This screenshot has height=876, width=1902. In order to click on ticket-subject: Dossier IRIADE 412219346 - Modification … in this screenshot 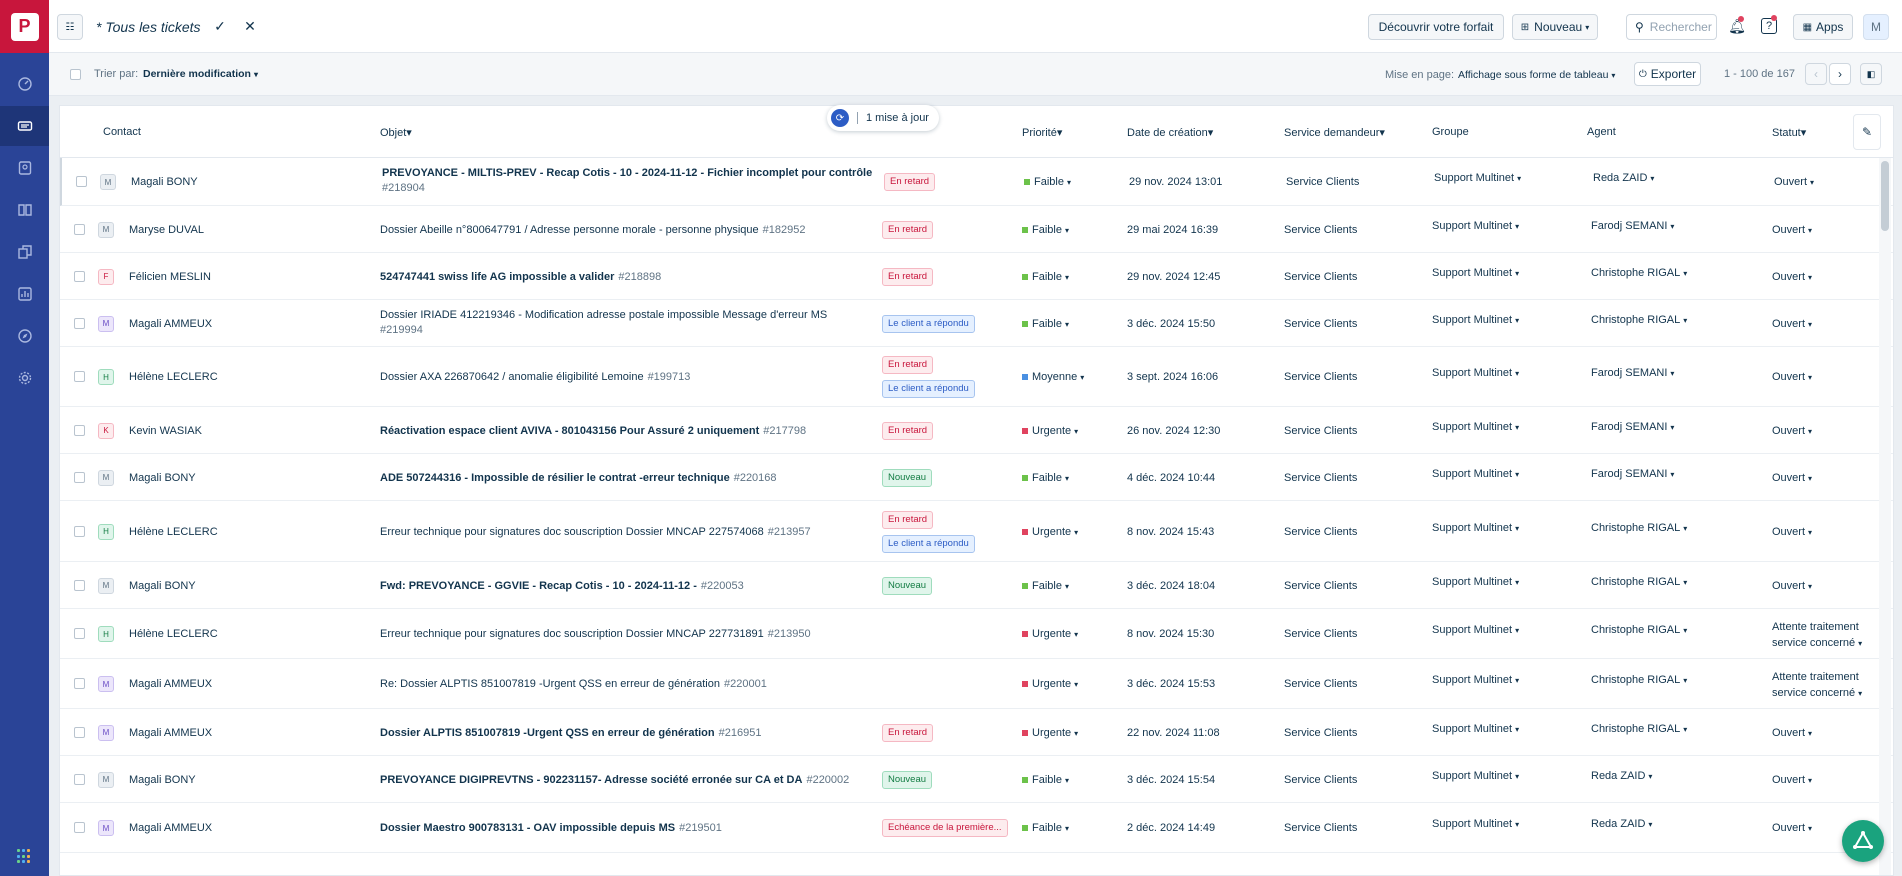, I will do `click(603, 322)`.